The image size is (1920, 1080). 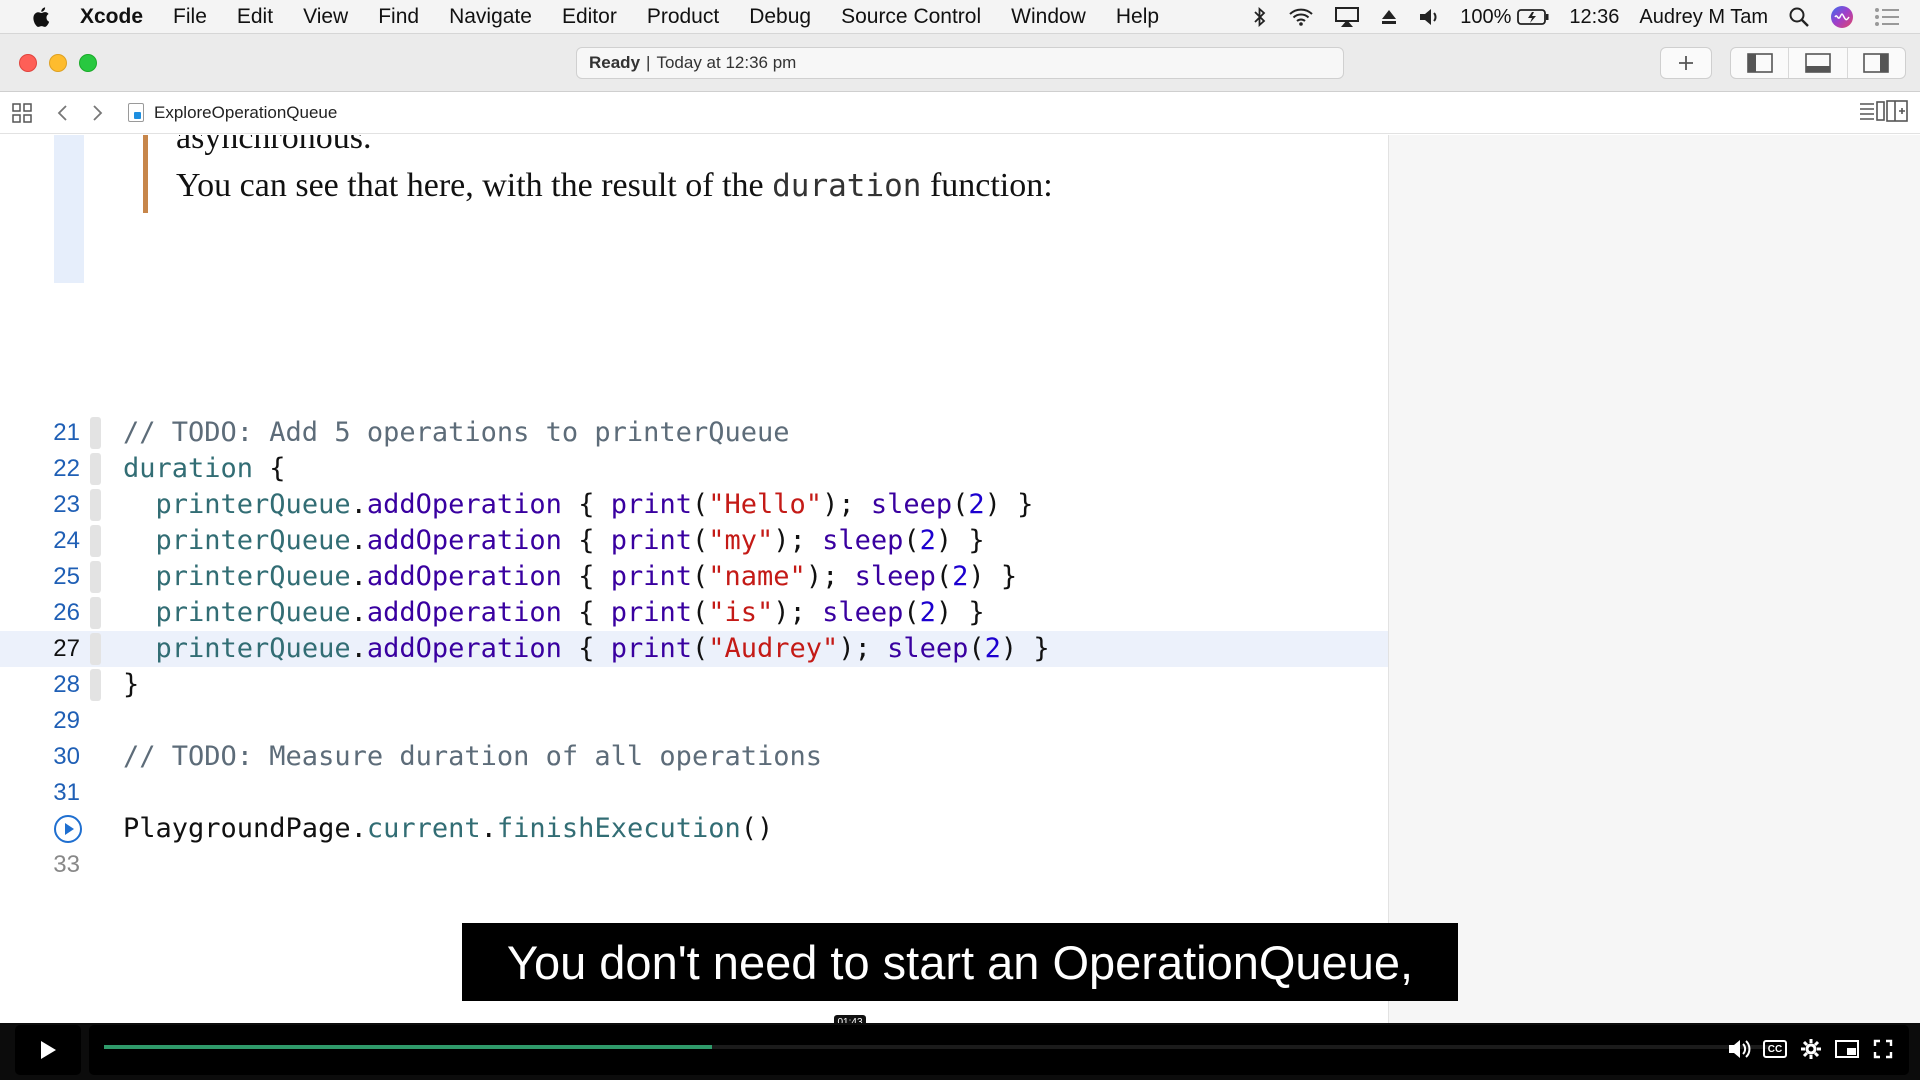 I want to click on breadcrumb-filename: ExploreOperationQueue, so click(x=245, y=113).